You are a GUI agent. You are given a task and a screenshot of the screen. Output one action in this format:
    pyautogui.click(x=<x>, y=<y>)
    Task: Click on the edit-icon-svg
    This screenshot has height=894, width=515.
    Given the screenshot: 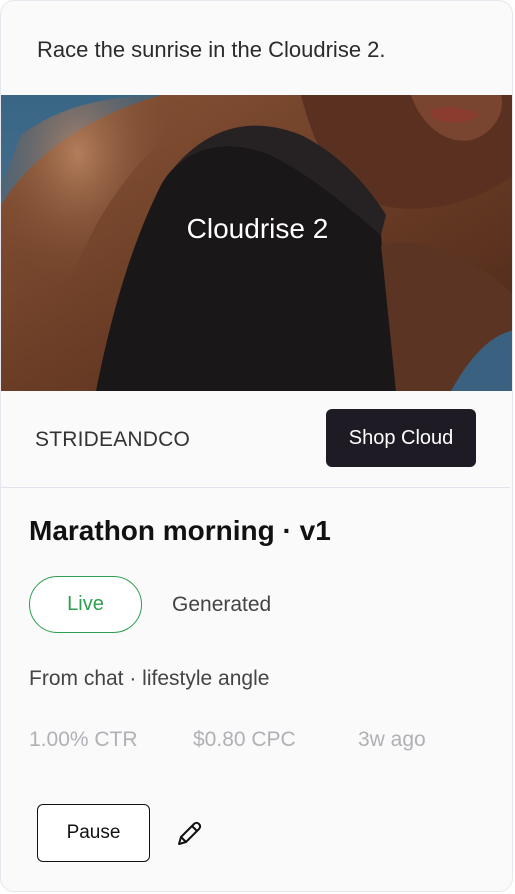 What is the action you would take?
    pyautogui.click(x=190, y=833)
    